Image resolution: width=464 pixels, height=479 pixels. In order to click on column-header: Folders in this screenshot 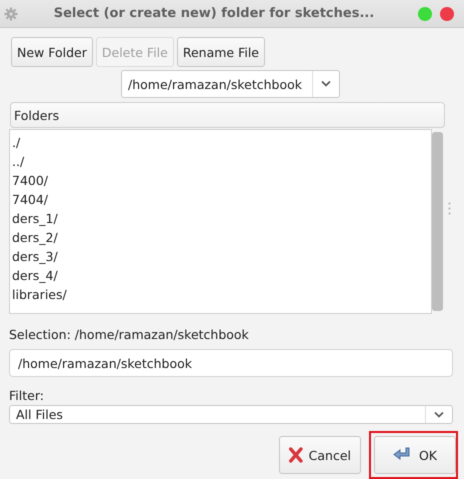, I will do `click(227, 115)`.